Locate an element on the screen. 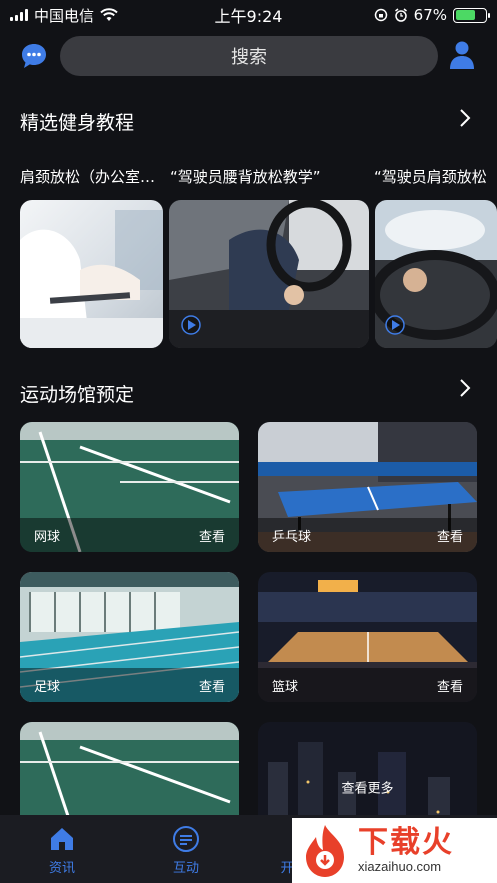  search-input: 搜索 is located at coordinates (249, 56).